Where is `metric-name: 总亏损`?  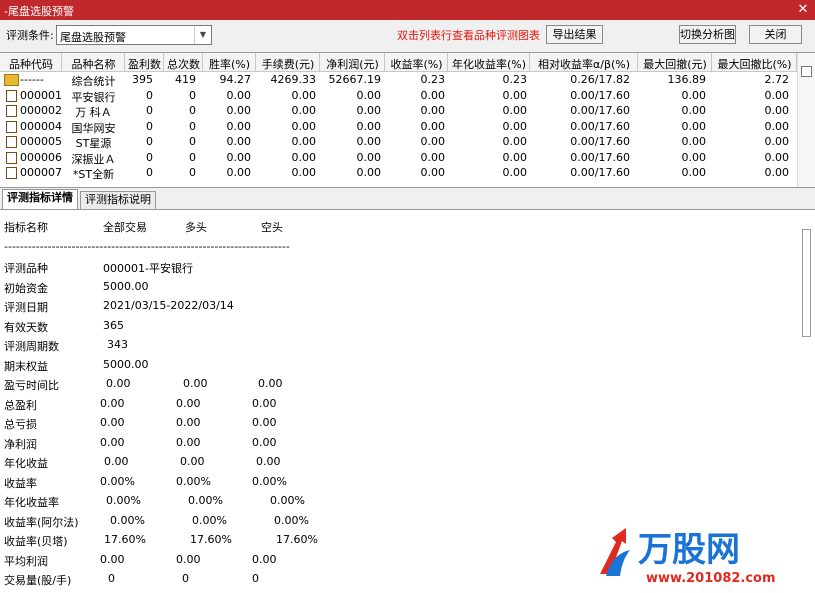
metric-name: 总亏损 is located at coordinates (20, 424).